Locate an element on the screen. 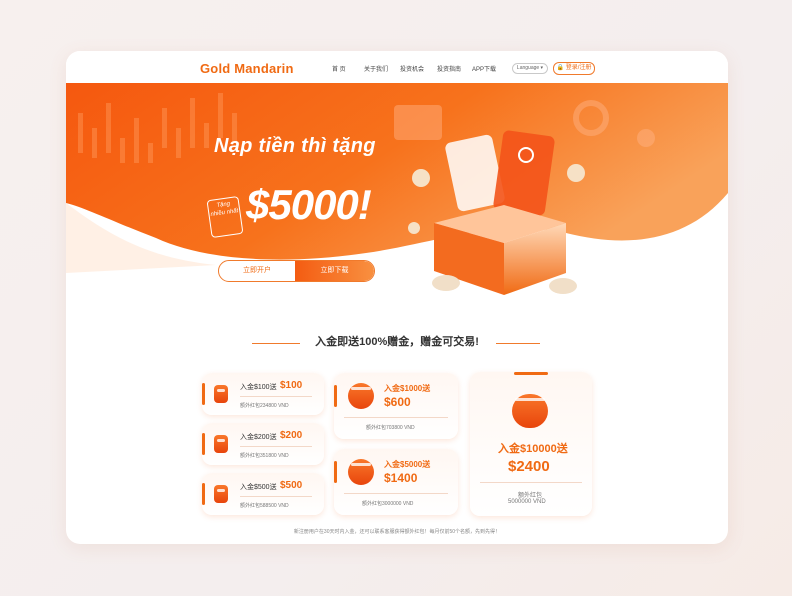 The width and height of the screenshot is (792, 596). card-value: $600 is located at coordinates (397, 402).